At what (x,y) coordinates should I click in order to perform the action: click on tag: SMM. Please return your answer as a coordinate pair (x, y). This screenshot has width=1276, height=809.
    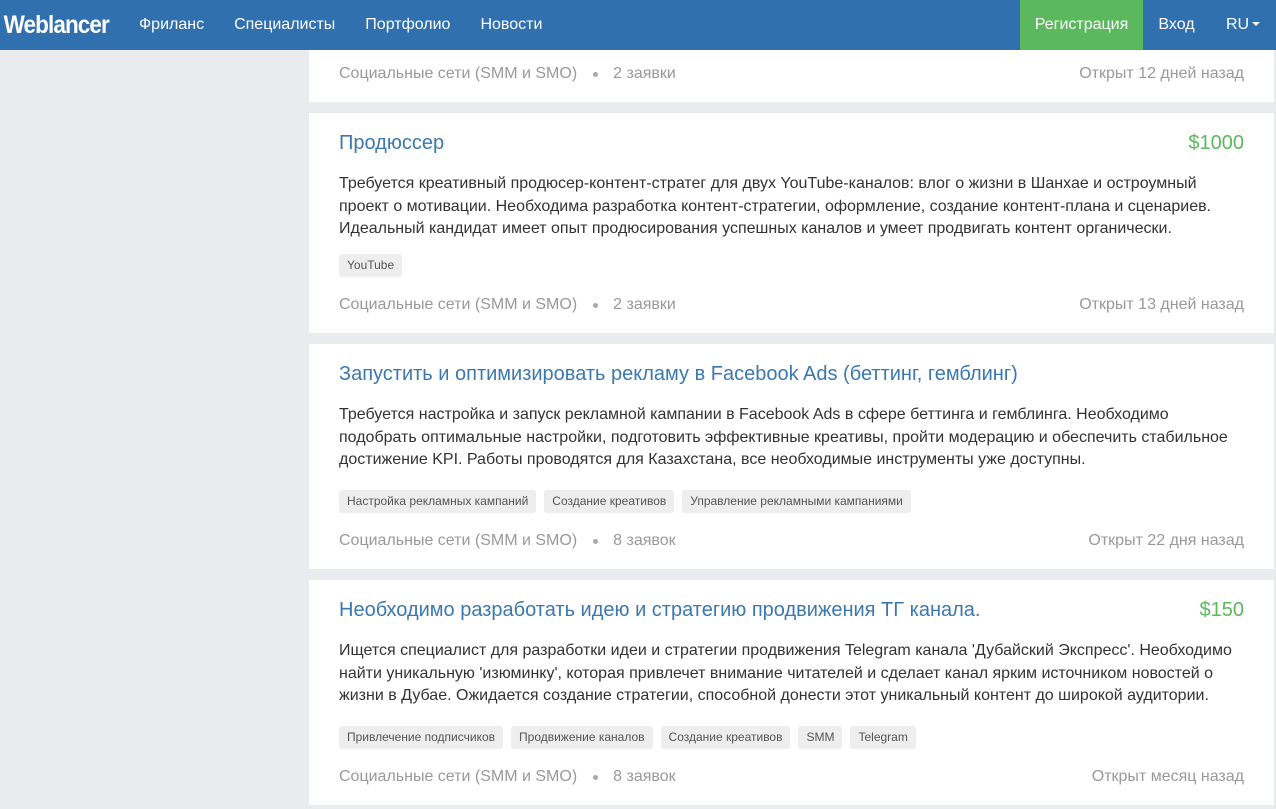
    Looking at the image, I should click on (820, 737).